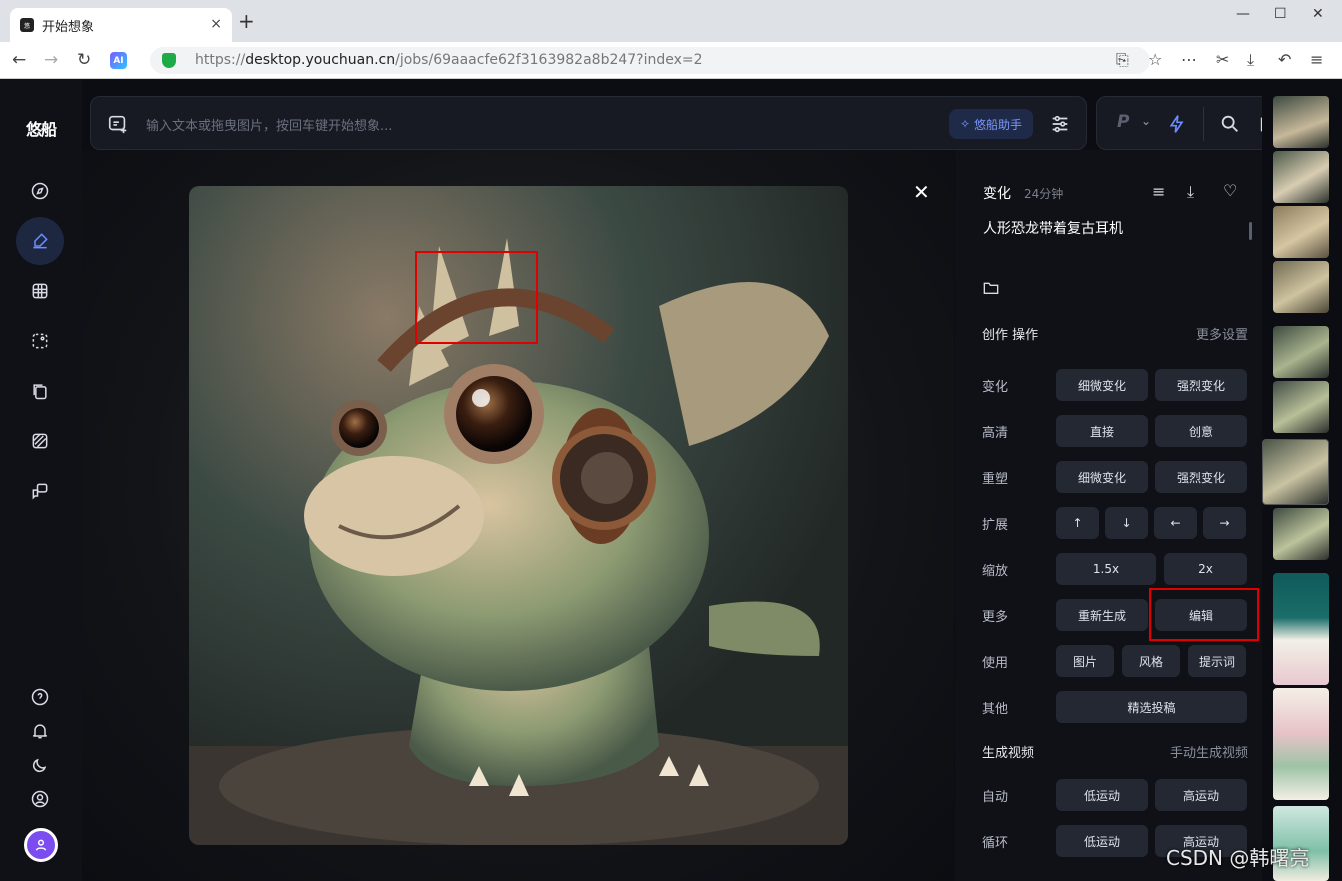 The image size is (1342, 881). I want to click on forward-icon: →, so click(51, 60).